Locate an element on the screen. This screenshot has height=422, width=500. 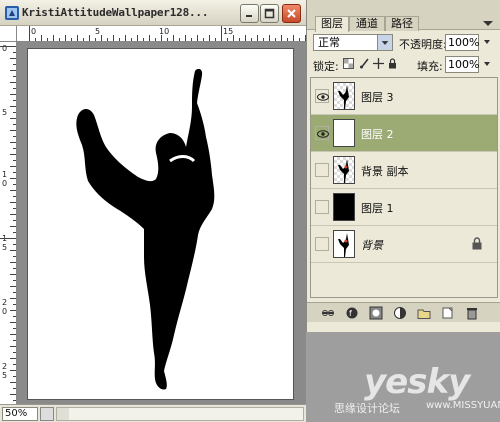
delete-layer-icon is located at coordinates (472, 313).